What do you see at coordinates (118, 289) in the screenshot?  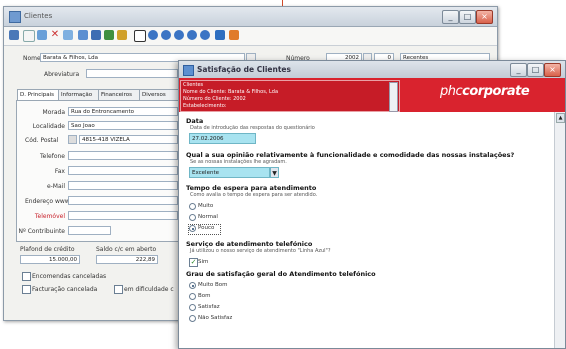 I see `dificuldade-checkbox` at bounding box center [118, 289].